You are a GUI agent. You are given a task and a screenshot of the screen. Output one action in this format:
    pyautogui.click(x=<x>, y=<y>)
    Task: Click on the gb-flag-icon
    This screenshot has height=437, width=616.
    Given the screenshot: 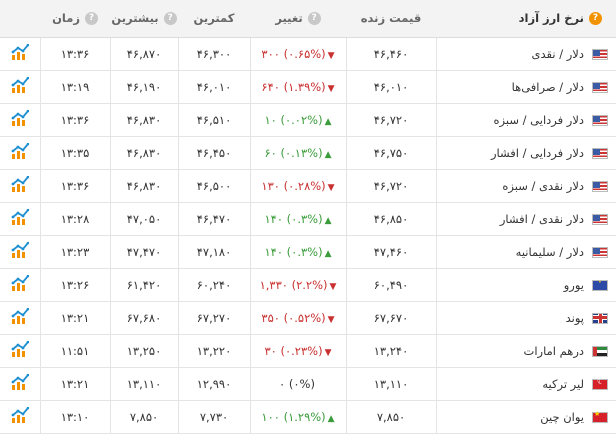 What is the action you would take?
    pyautogui.click(x=600, y=318)
    